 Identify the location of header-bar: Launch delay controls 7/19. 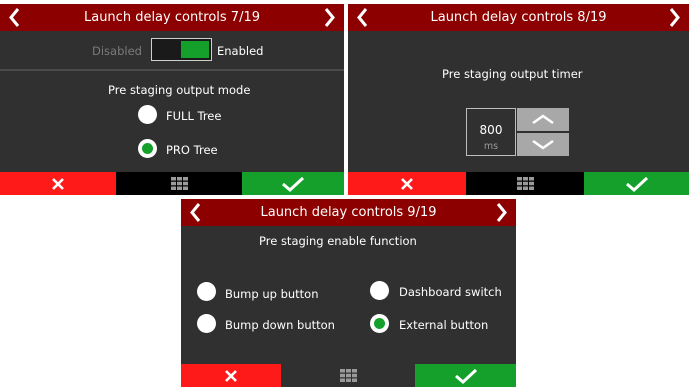
(172, 17).